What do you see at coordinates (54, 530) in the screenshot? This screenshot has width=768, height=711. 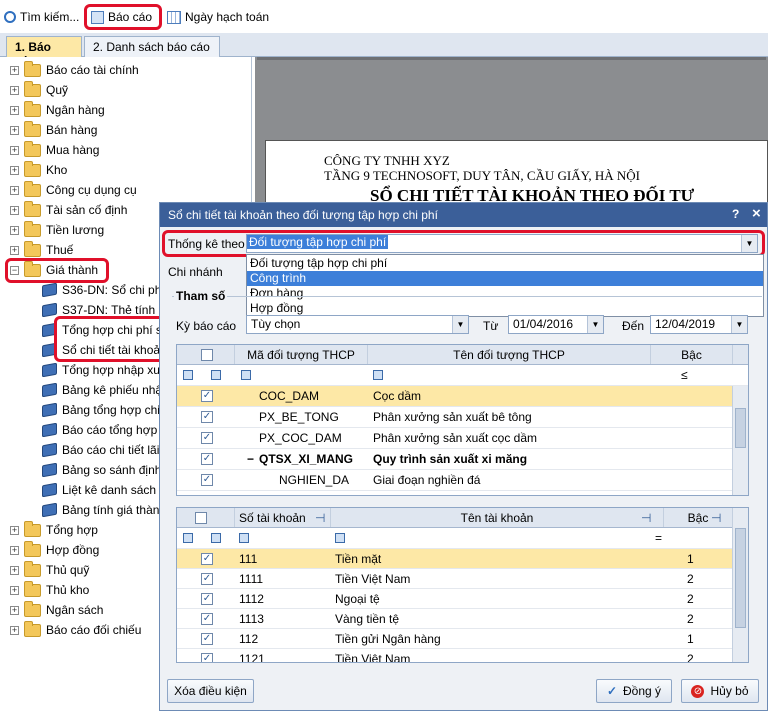 I see `tree-node: + Tổng hợp` at bounding box center [54, 530].